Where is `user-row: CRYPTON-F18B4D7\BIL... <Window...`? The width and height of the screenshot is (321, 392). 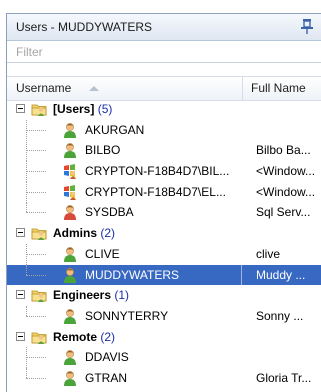 user-row: CRYPTON-F18B4D7\BIL... <Window... is located at coordinates (164, 172).